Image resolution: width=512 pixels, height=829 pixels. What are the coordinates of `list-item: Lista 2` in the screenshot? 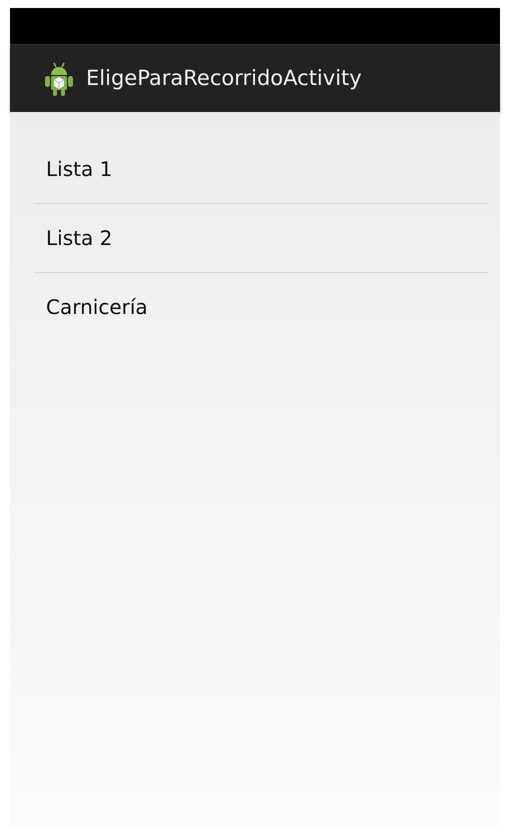 It's located at (73, 238).